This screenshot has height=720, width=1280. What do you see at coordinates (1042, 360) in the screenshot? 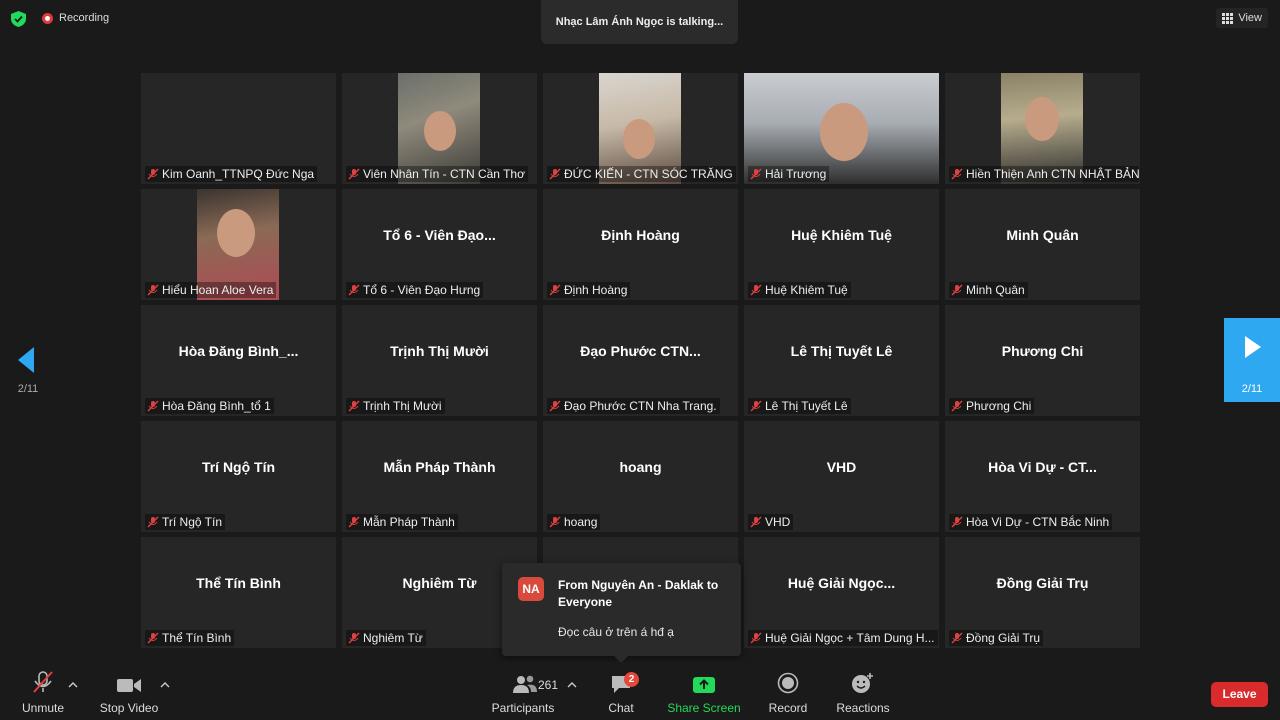
I see `participant-tile: Phương Chi Phương Chi` at bounding box center [1042, 360].